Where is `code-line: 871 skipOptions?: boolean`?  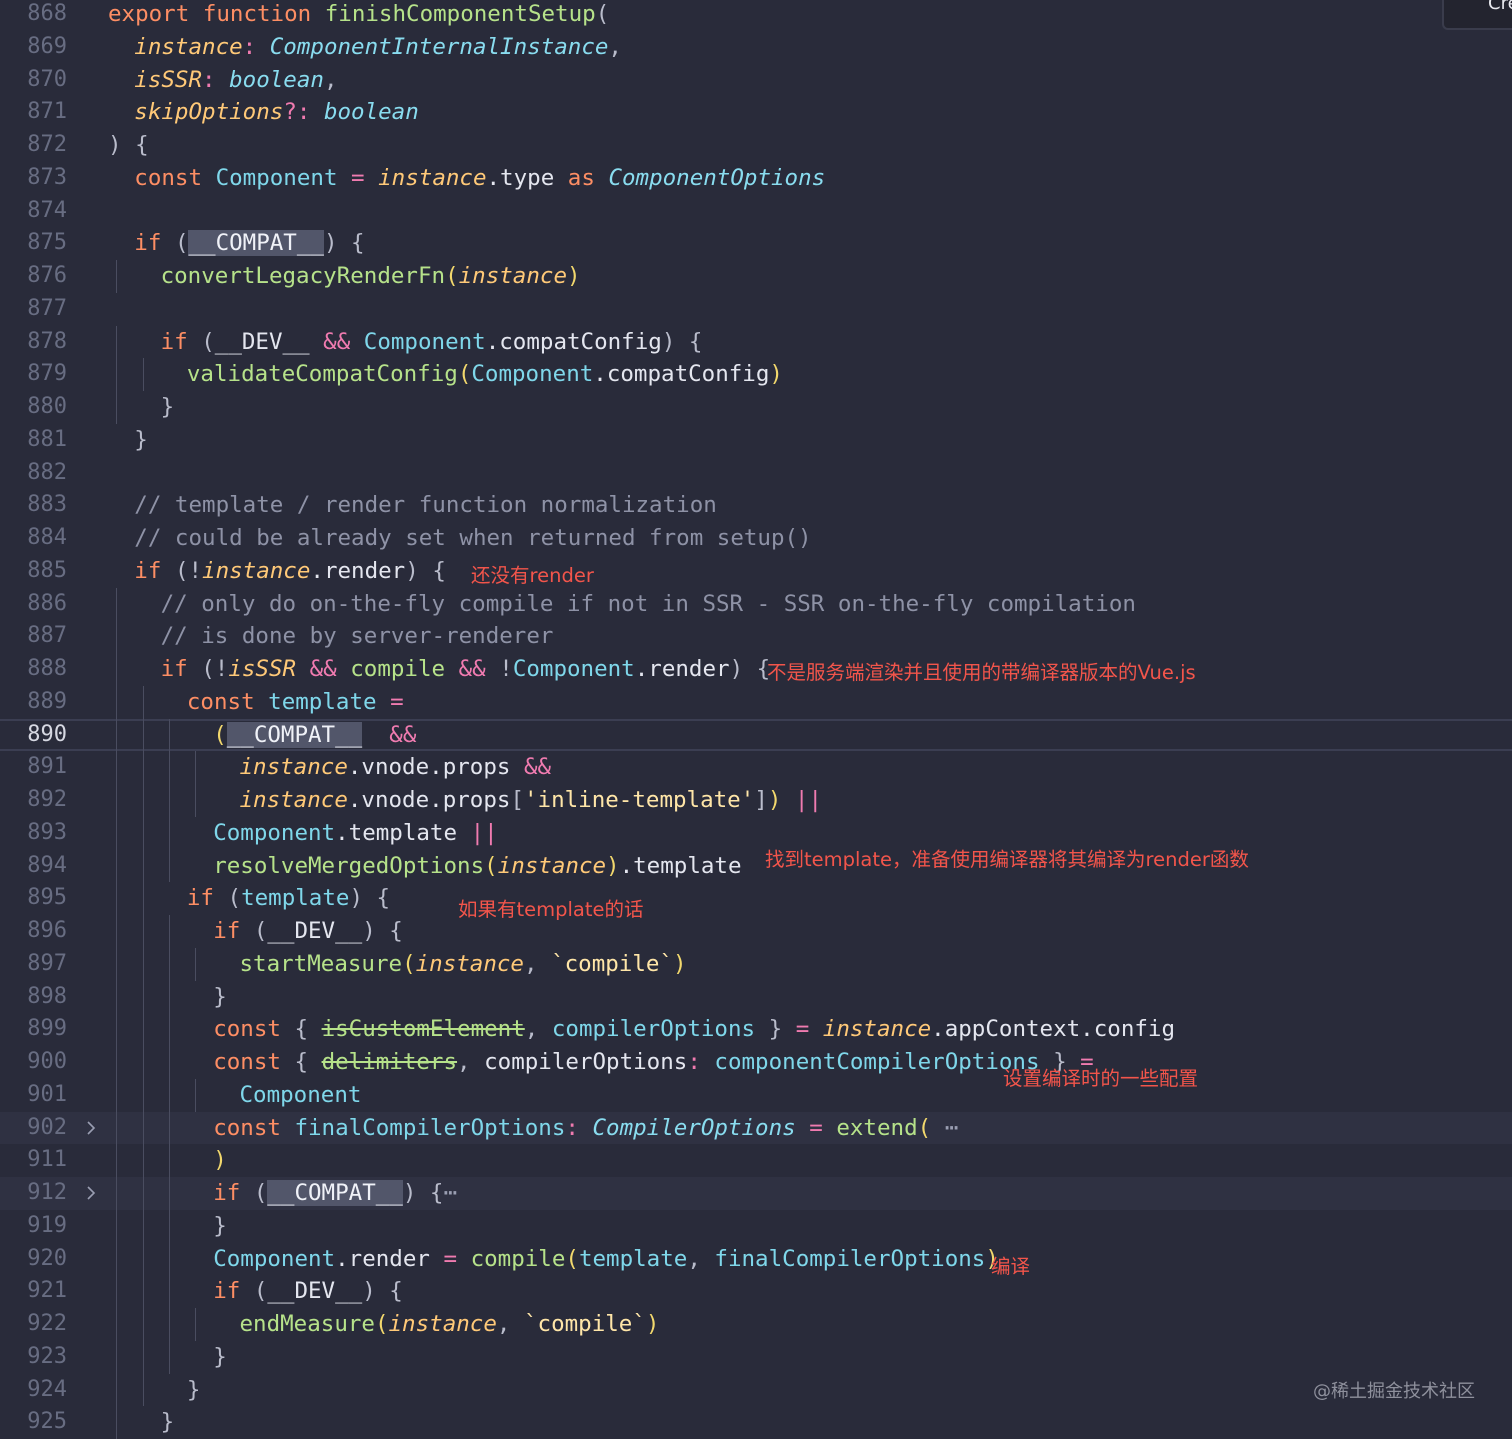
code-line: 871 skipOptions?: boolean is located at coordinates (756, 112).